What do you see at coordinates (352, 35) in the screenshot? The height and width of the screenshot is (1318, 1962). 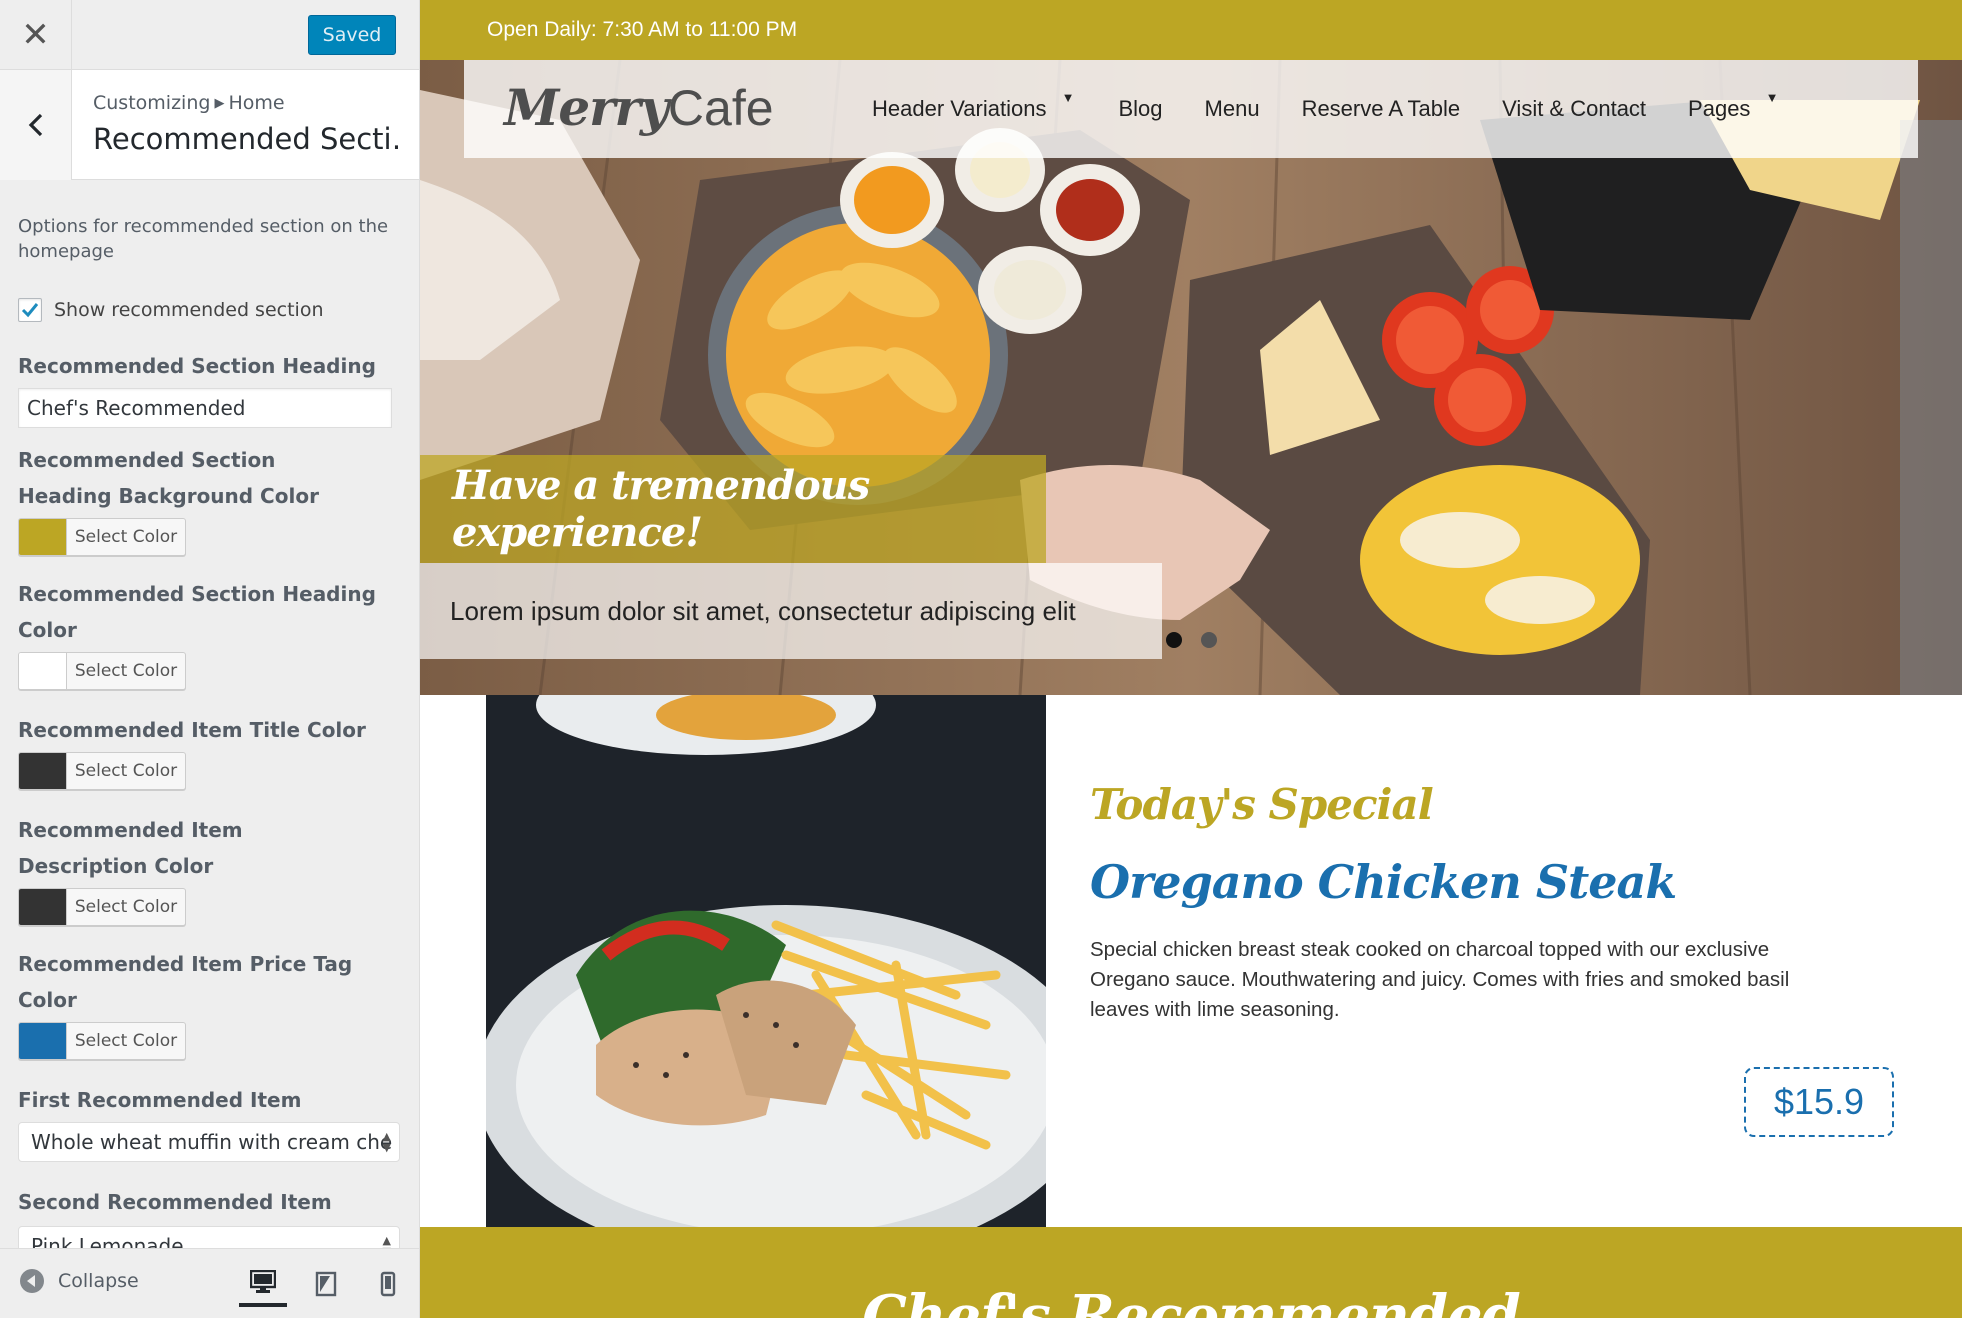 I see `saved-button: Saved` at bounding box center [352, 35].